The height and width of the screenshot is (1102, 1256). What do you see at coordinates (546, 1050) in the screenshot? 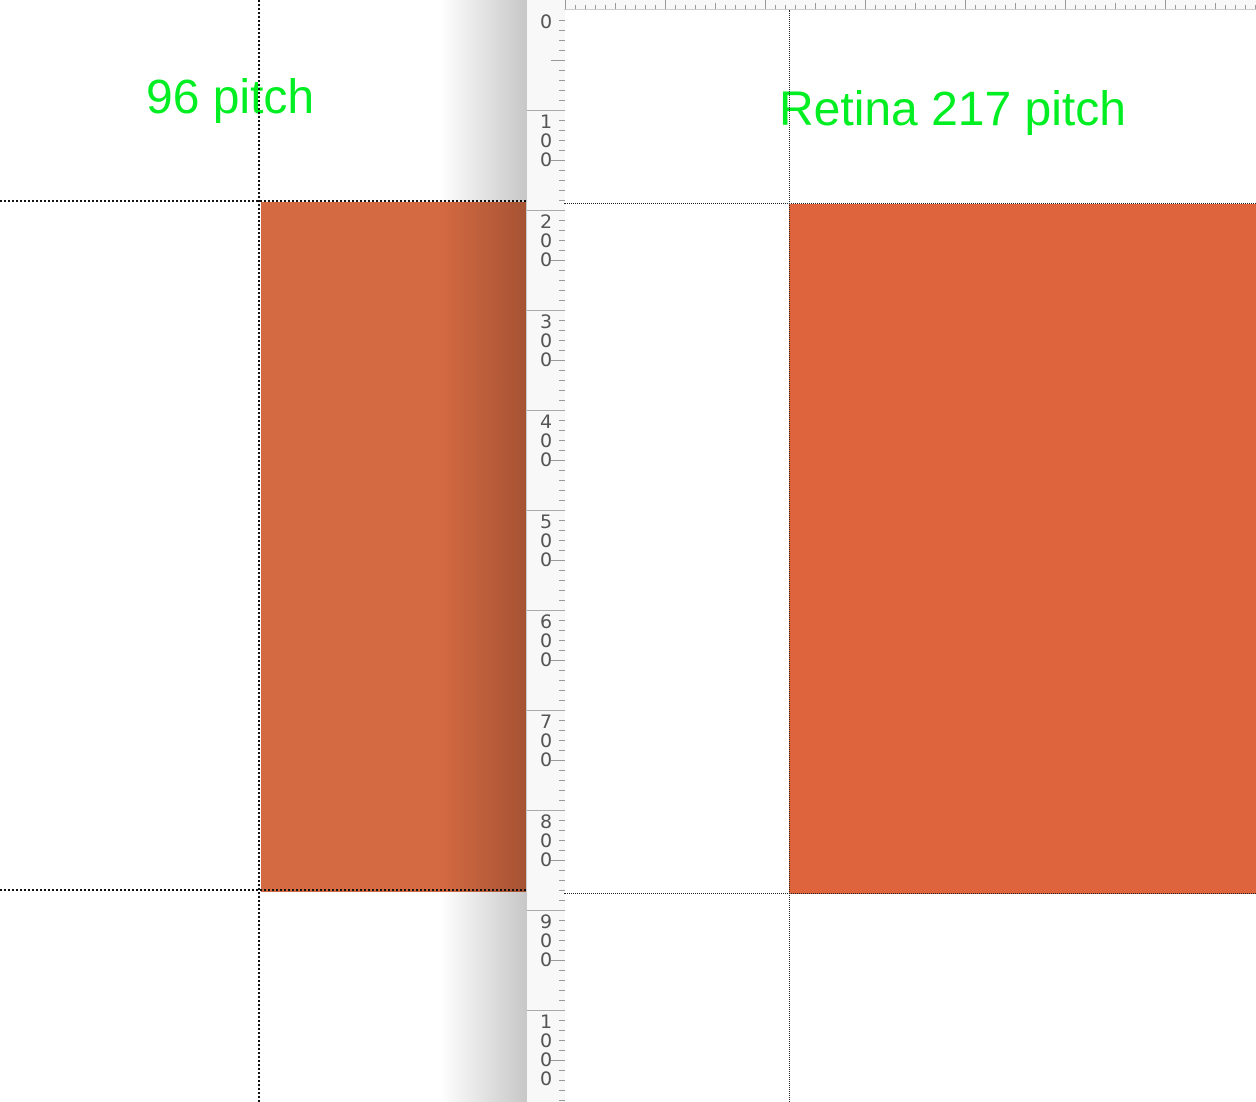
I see `ruler-label: 1000` at bounding box center [546, 1050].